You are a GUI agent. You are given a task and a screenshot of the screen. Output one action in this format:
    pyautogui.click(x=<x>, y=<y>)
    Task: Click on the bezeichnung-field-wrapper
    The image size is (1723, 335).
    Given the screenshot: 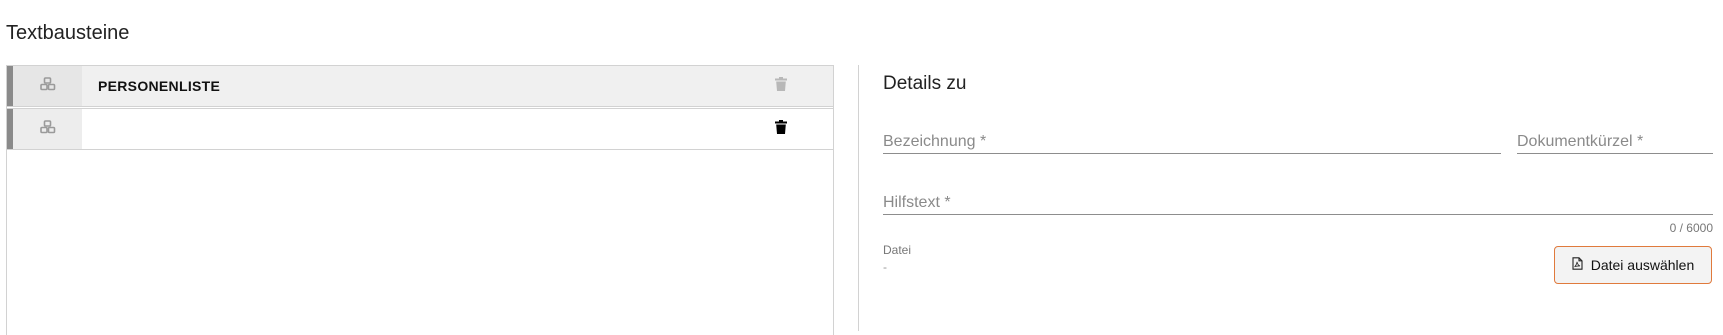 What is the action you would take?
    pyautogui.click(x=1192, y=138)
    